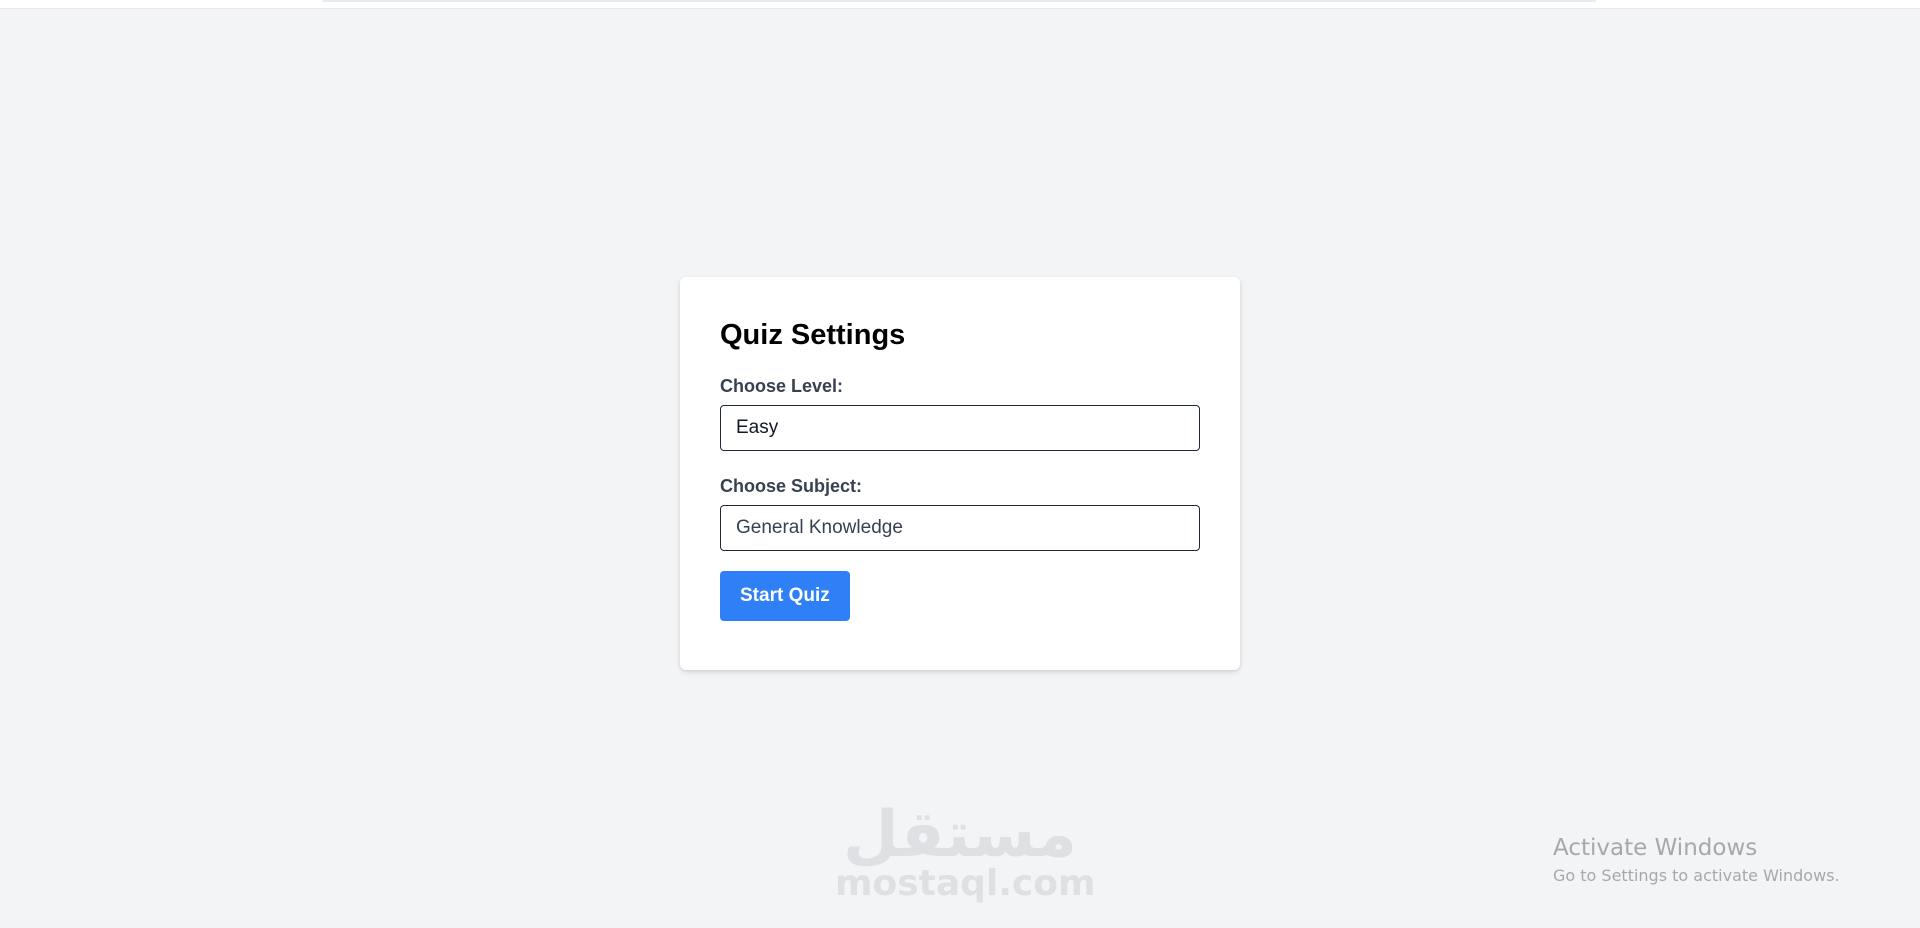  What do you see at coordinates (819, 527) in the screenshot?
I see `subject-select-value: General Knowledge` at bounding box center [819, 527].